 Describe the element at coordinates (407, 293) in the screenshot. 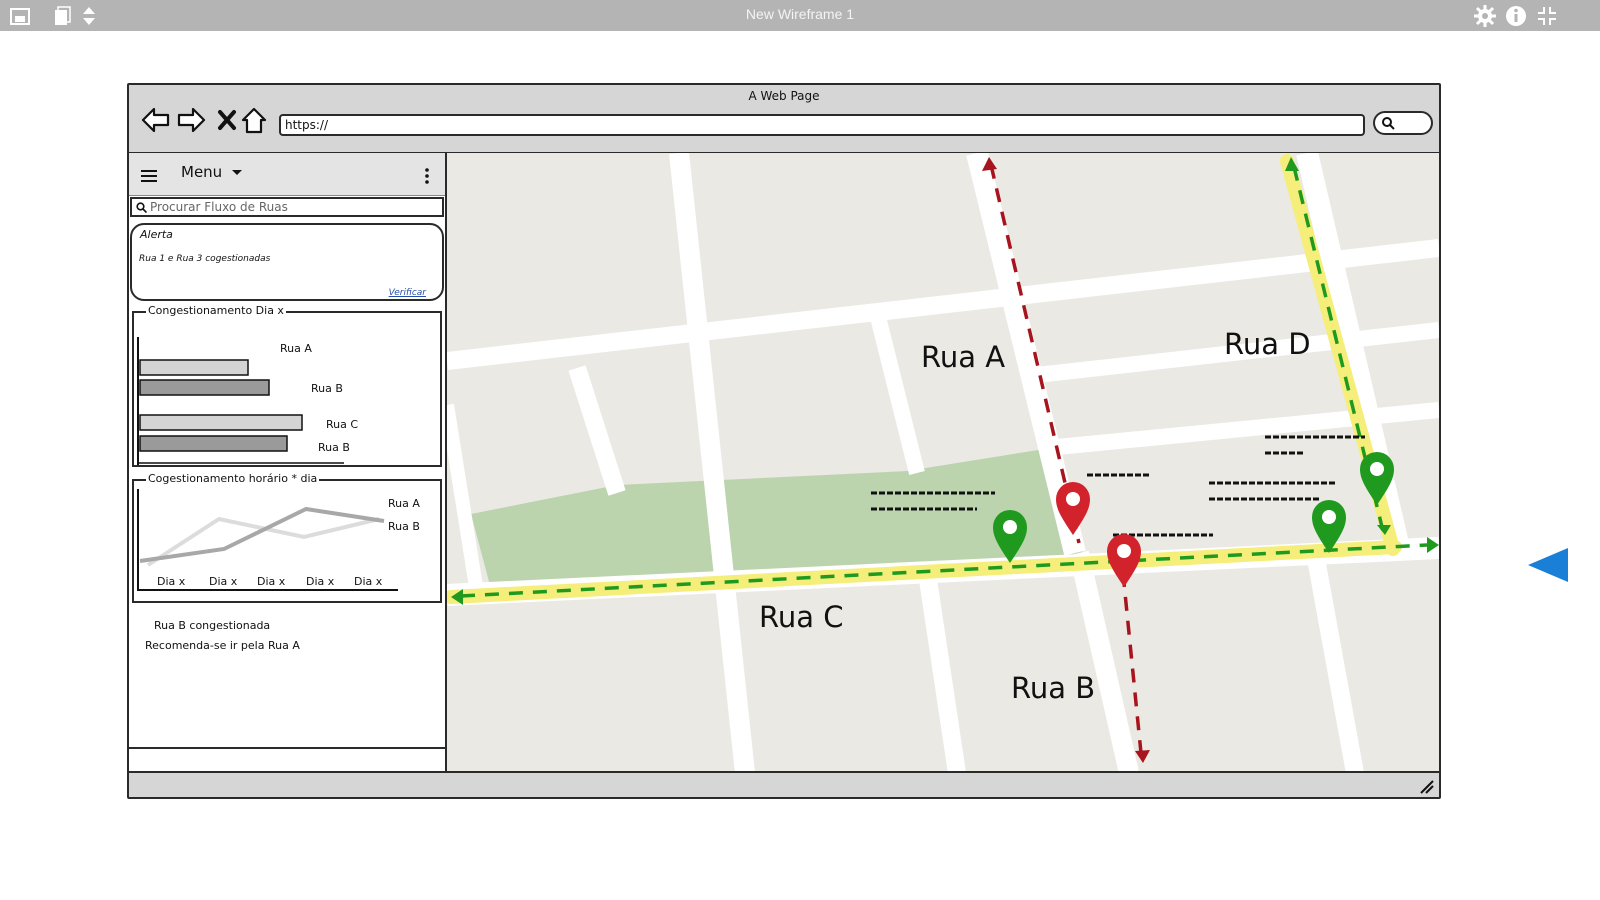

I see `verify-link: Verificar` at that location.